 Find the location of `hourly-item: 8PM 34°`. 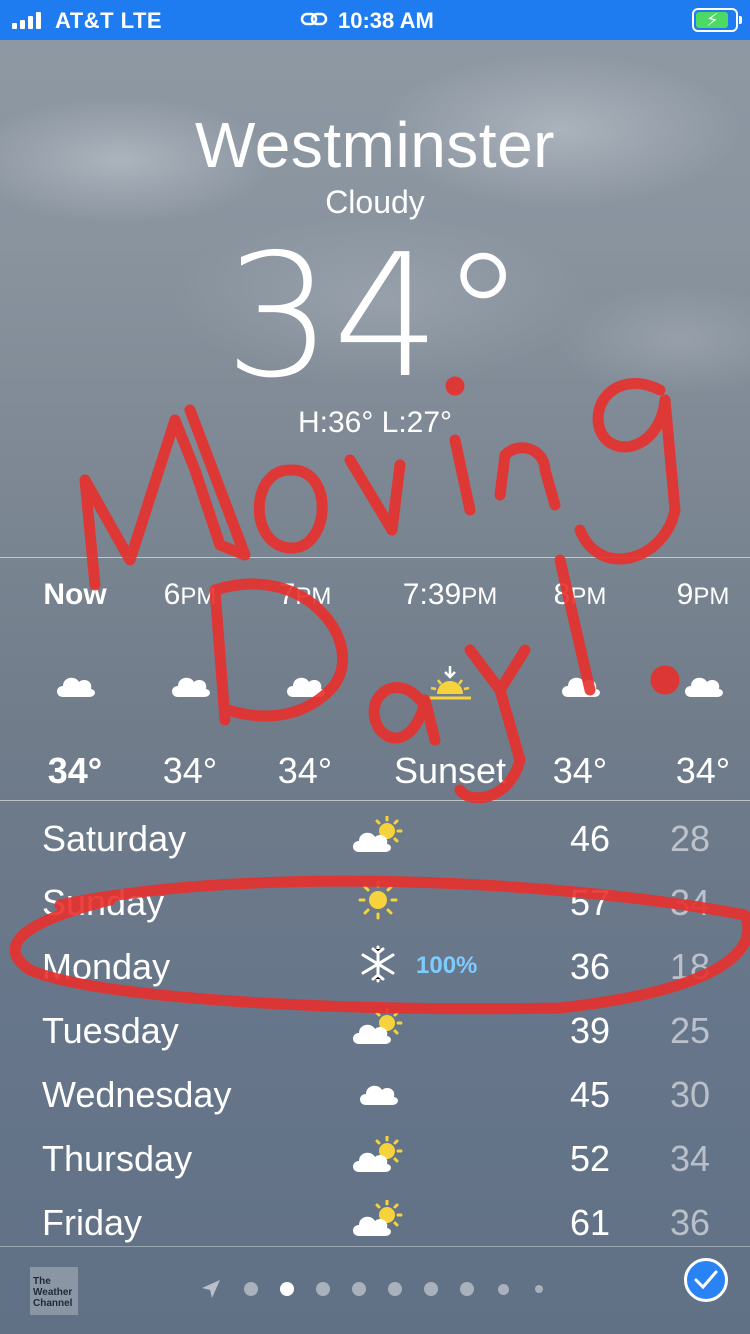

hourly-item: 8PM 34° is located at coordinates (580, 685).